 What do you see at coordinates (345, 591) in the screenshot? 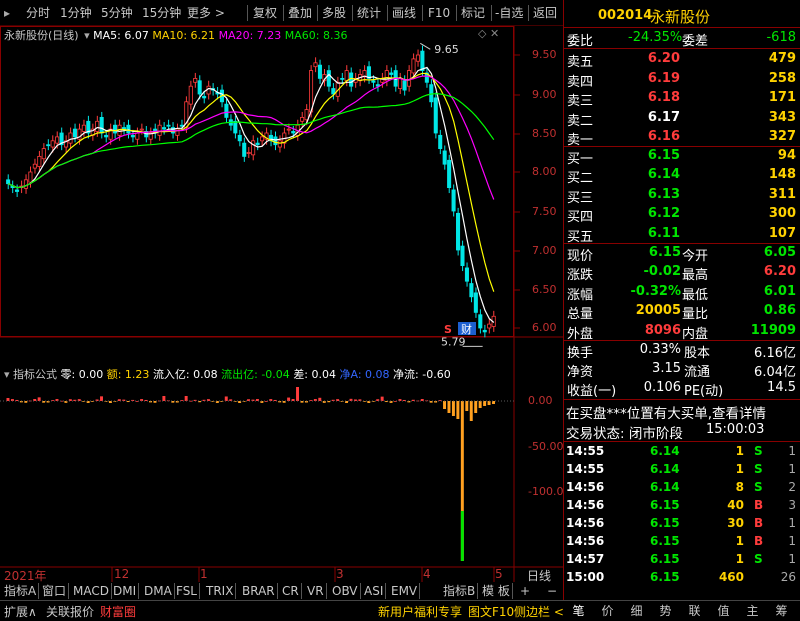
I see `tab-obv: OBV` at bounding box center [345, 591].